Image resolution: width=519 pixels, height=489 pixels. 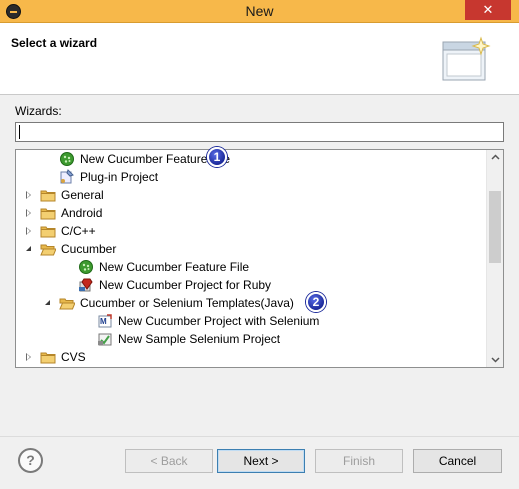 I want to click on tree-item-label: C/C++, so click(x=78, y=231).